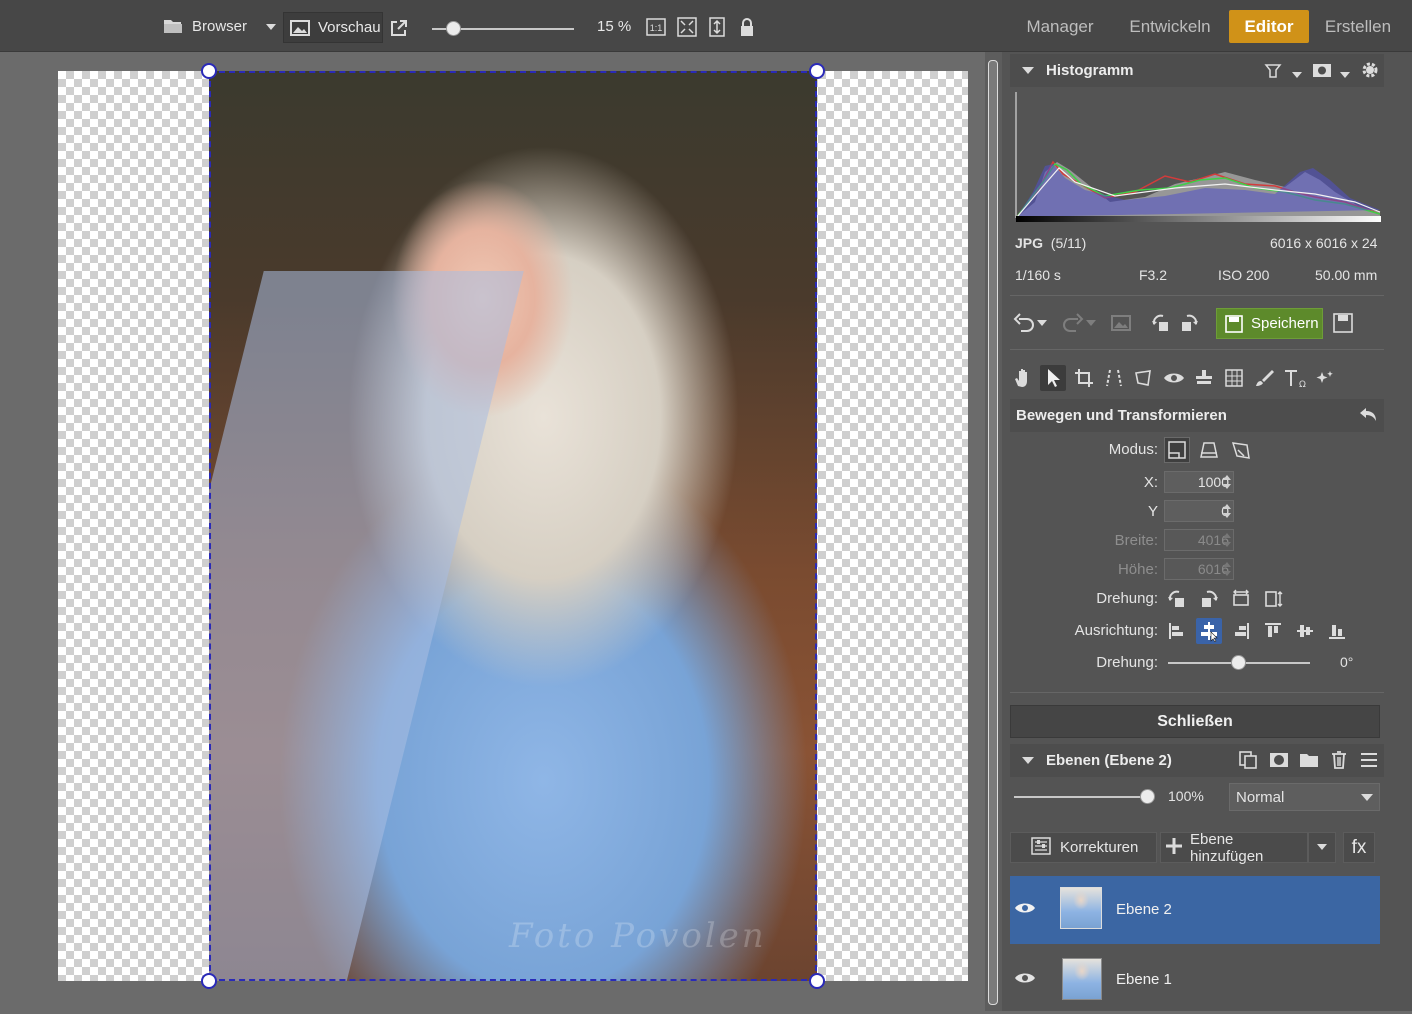 The width and height of the screenshot is (1412, 1014). I want to click on hand-tool-icon, so click(1023, 378).